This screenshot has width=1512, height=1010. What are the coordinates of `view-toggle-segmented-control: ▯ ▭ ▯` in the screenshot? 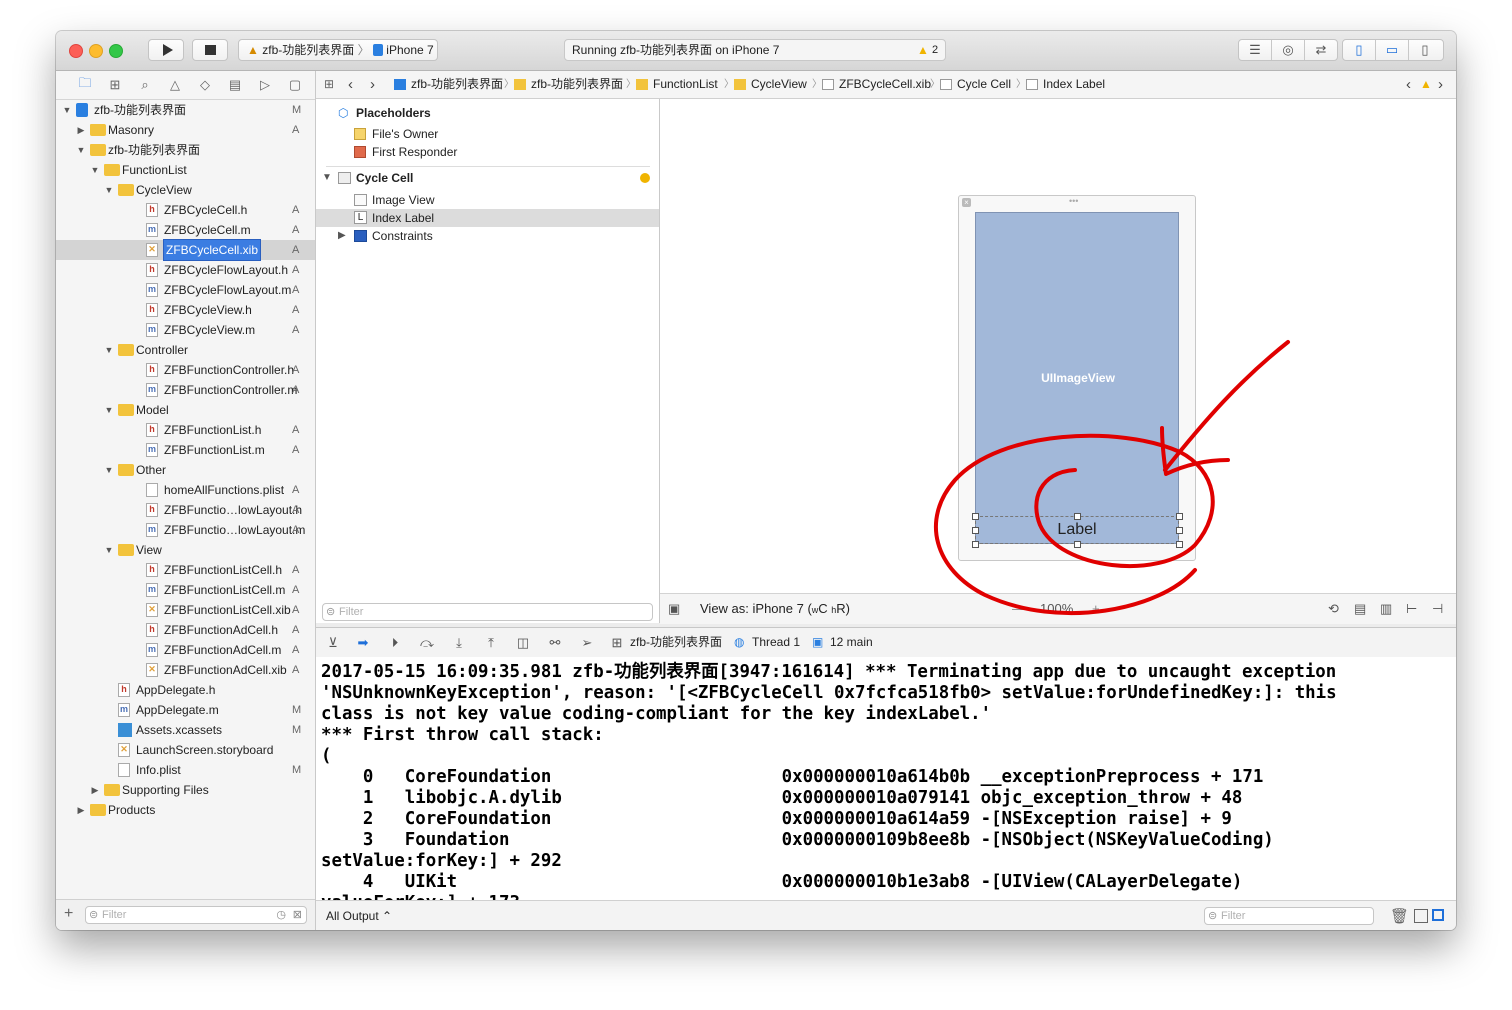 It's located at (1393, 50).